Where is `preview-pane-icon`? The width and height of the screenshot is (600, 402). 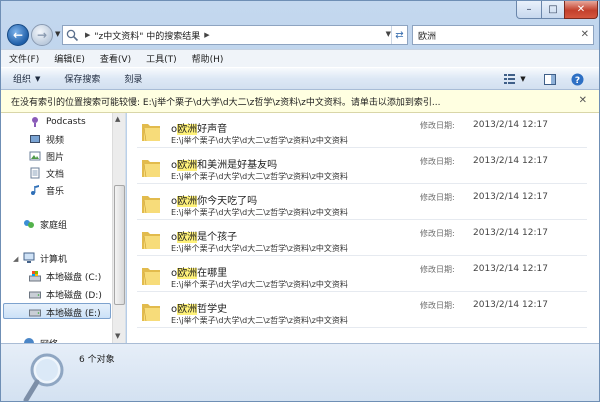 preview-pane-icon is located at coordinates (550, 79).